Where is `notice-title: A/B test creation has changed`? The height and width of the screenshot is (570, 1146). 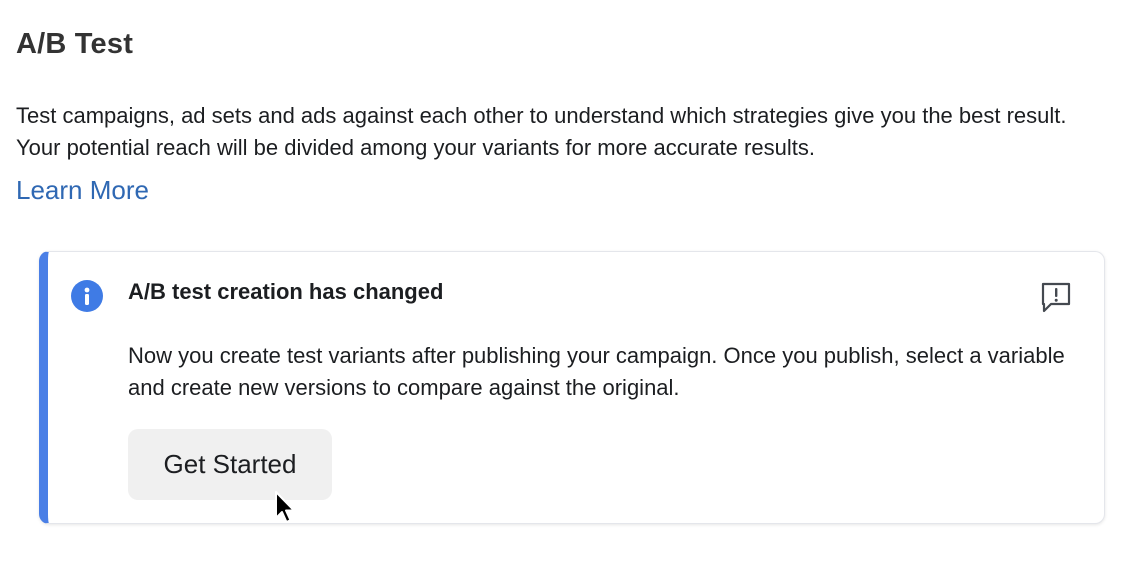 notice-title: A/B test creation has changed is located at coordinates (286, 291).